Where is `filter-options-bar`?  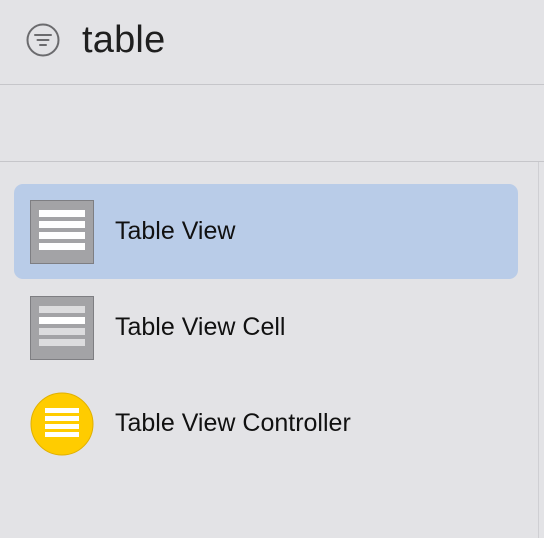 filter-options-bar is located at coordinates (272, 123).